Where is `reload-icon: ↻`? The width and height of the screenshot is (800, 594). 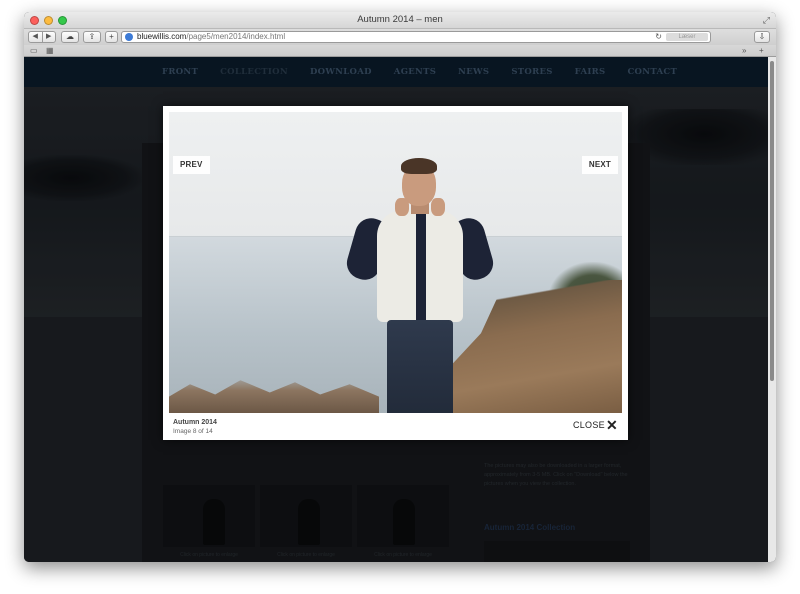
reload-icon: ↻ is located at coordinates (658, 37).